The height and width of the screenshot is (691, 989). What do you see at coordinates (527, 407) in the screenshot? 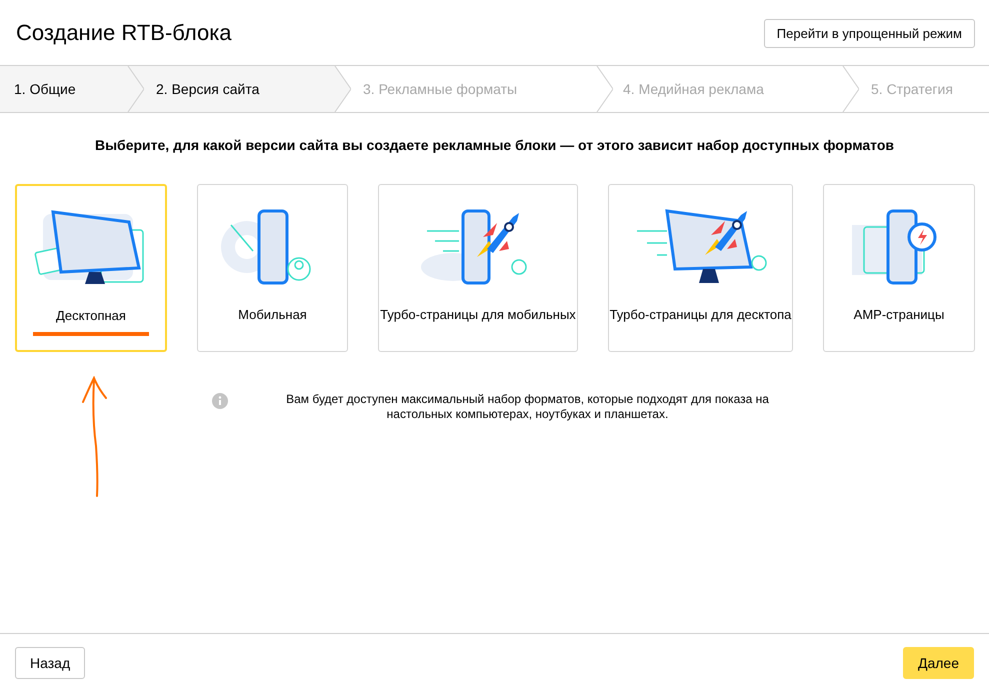
I see `info-text: Вам будет доступен максимальный набор форматов, которые подходят для показа на настольных компьютерах, ноутбуках и планшетах.` at bounding box center [527, 407].